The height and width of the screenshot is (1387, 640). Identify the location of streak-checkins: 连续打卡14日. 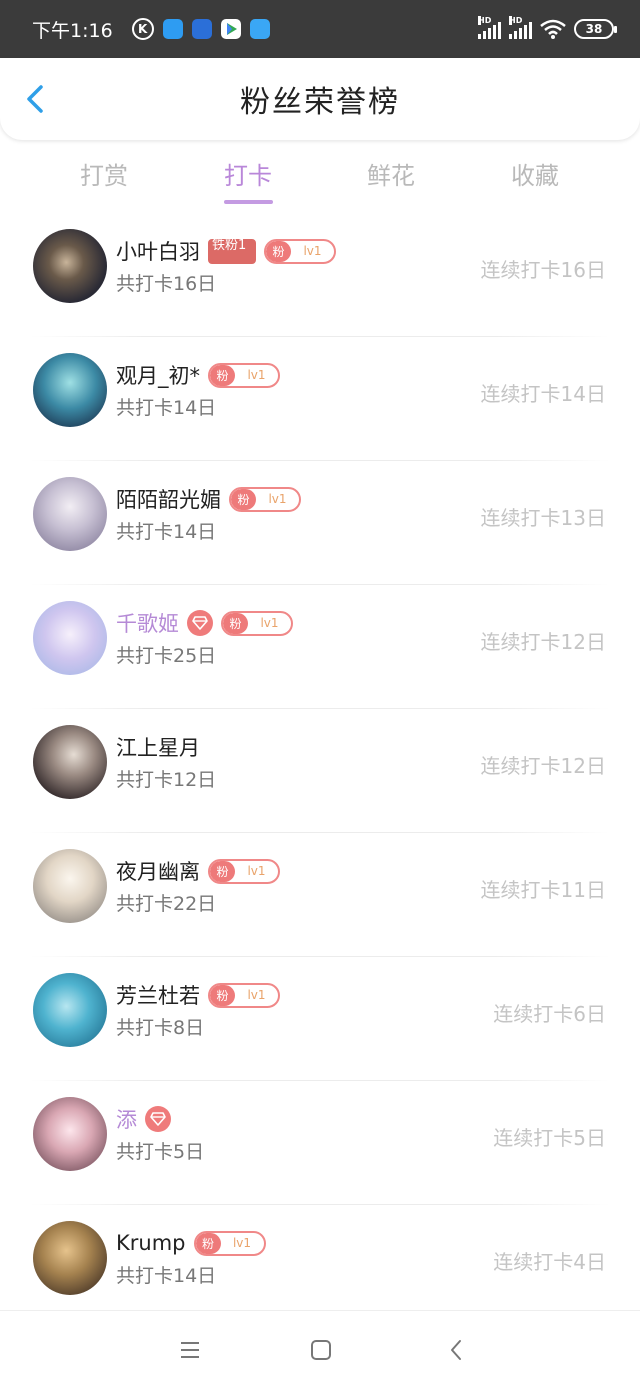
(543, 394).